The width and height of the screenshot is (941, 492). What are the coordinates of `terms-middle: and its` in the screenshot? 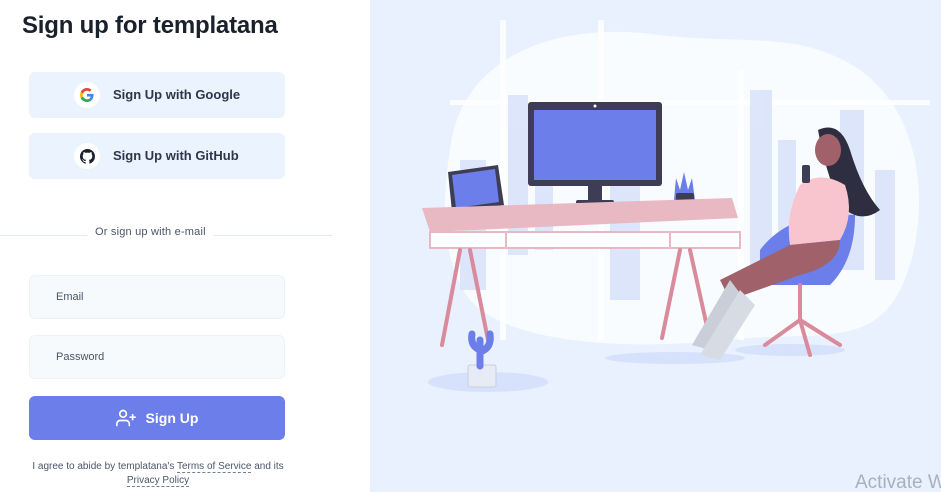 It's located at (269, 466).